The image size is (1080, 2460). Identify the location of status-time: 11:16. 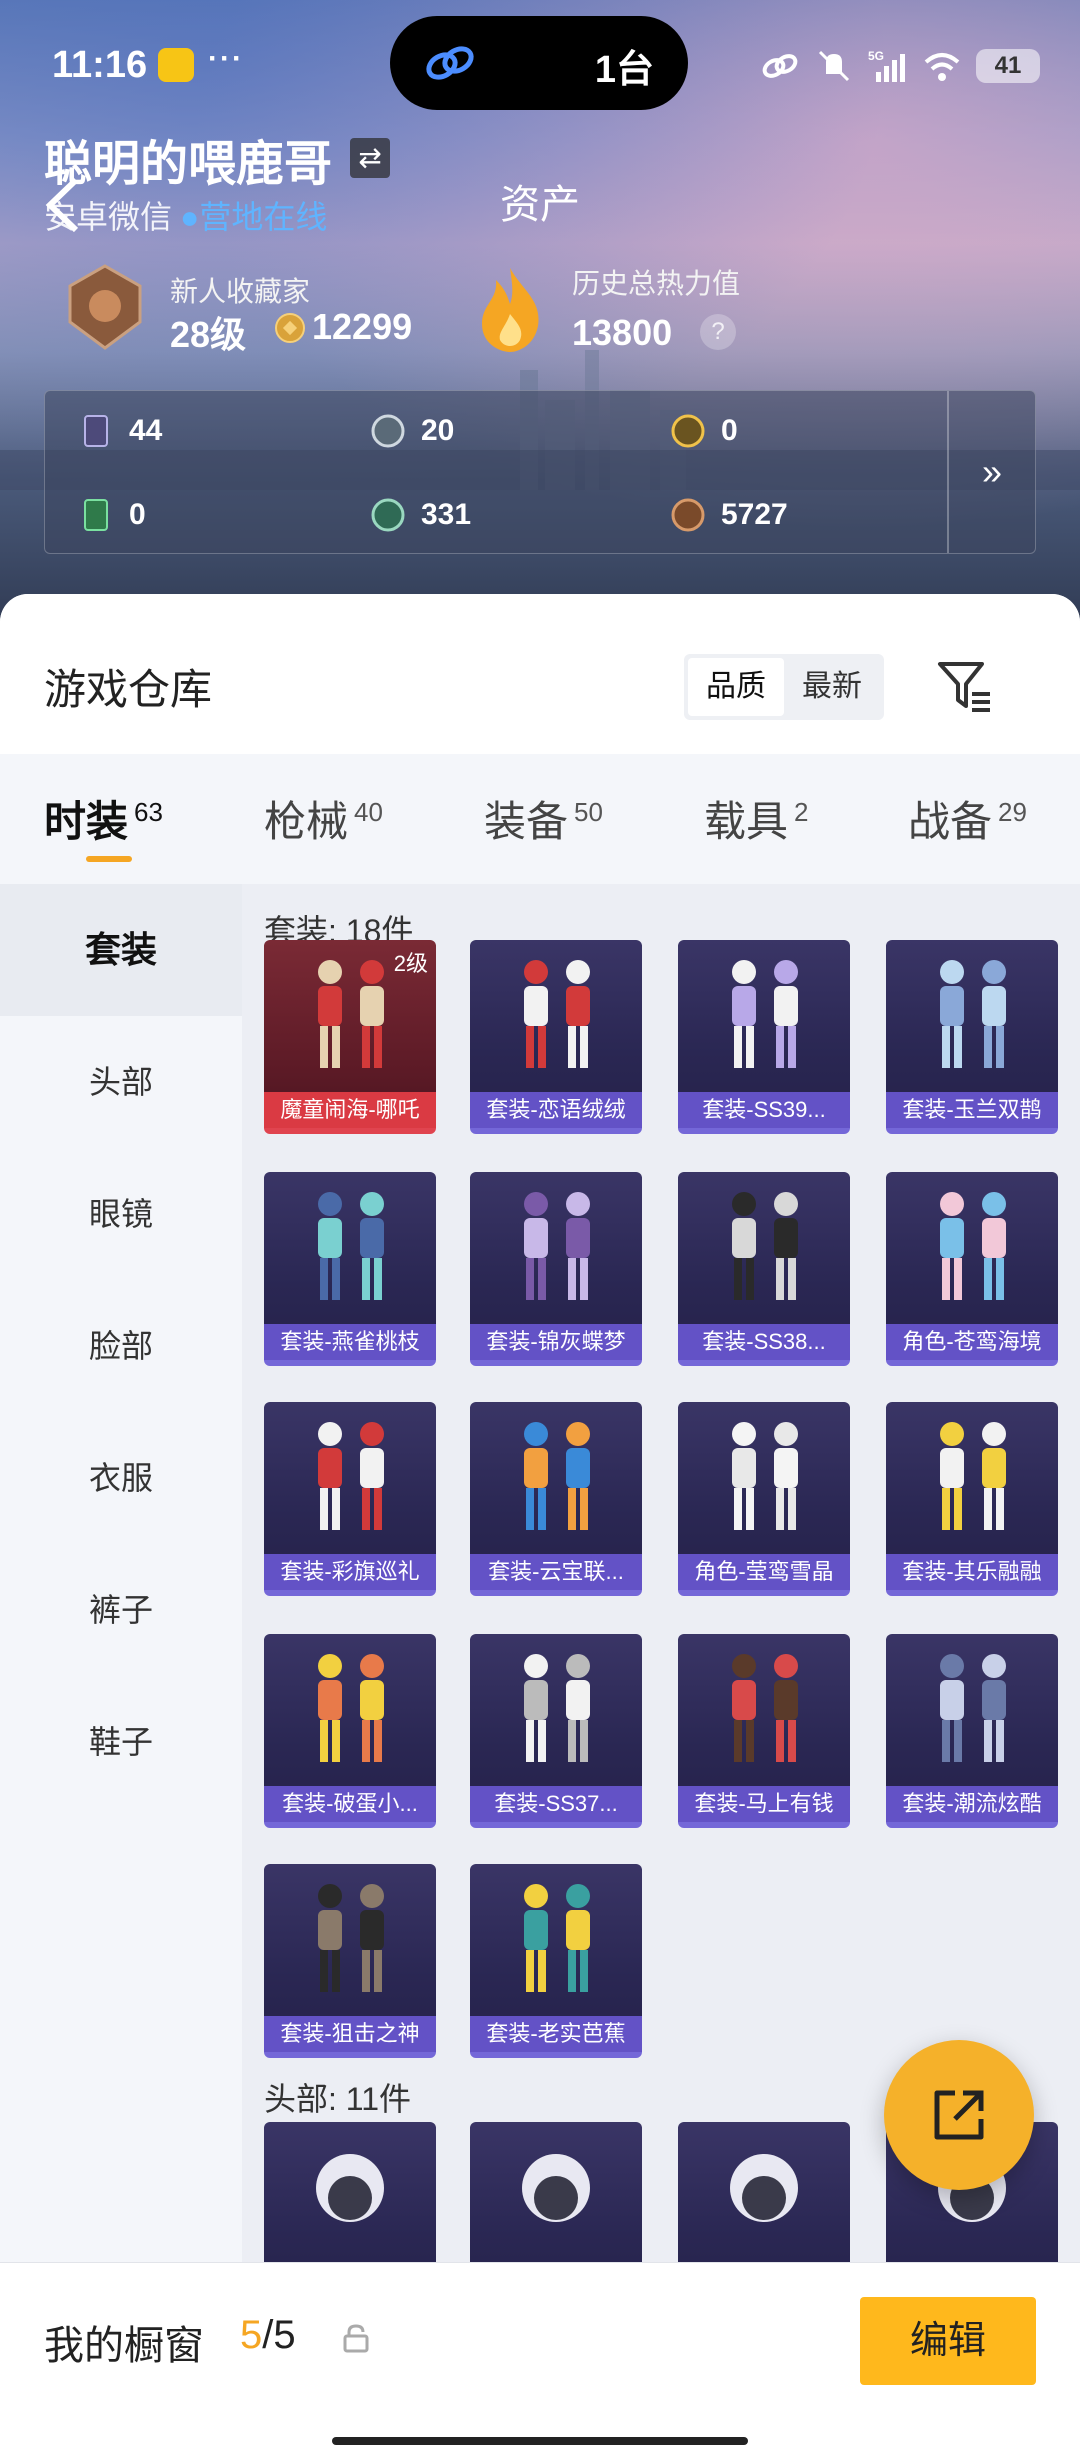
(100, 65).